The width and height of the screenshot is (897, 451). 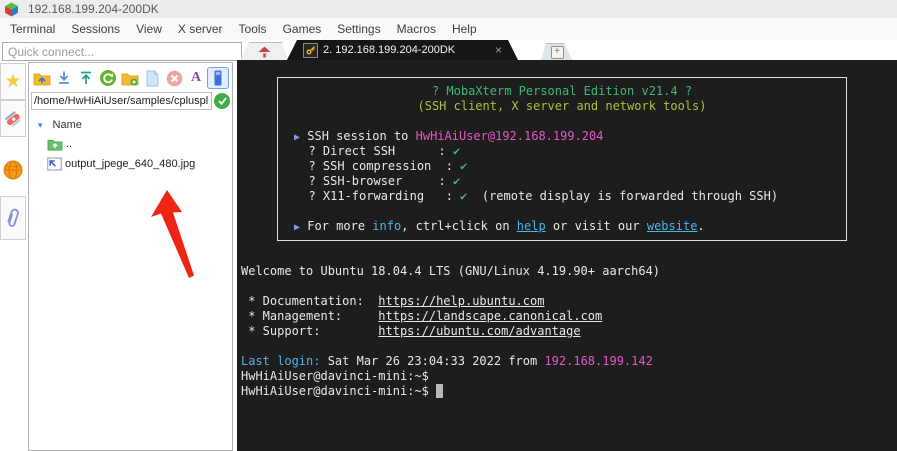 I want to click on menu-x-server: X server, so click(x=200, y=29).